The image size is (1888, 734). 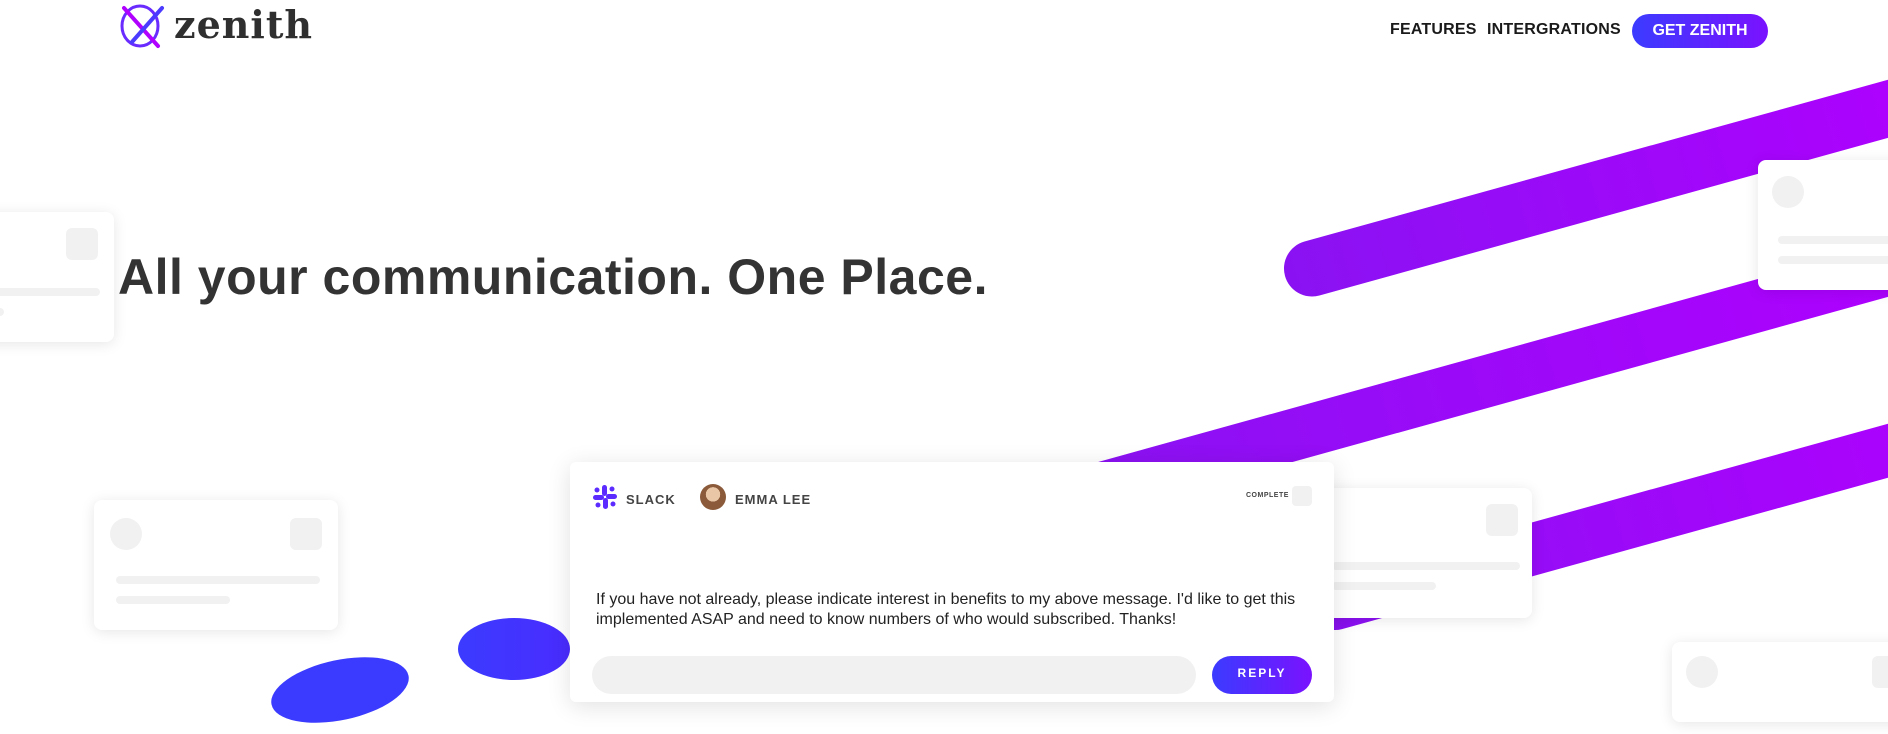 I want to click on avatar, so click(x=713, y=497).